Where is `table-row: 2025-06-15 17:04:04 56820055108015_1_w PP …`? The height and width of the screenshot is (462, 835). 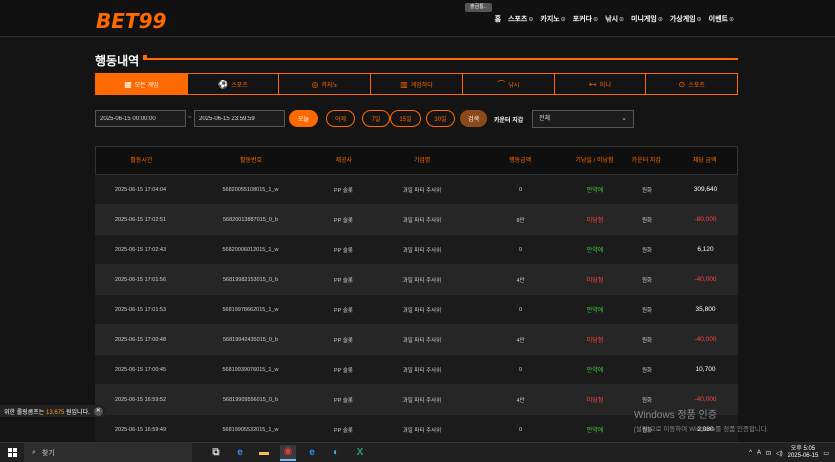 table-row: 2025-06-15 17:04:04 56820055108015_1_w PP … is located at coordinates (416, 190).